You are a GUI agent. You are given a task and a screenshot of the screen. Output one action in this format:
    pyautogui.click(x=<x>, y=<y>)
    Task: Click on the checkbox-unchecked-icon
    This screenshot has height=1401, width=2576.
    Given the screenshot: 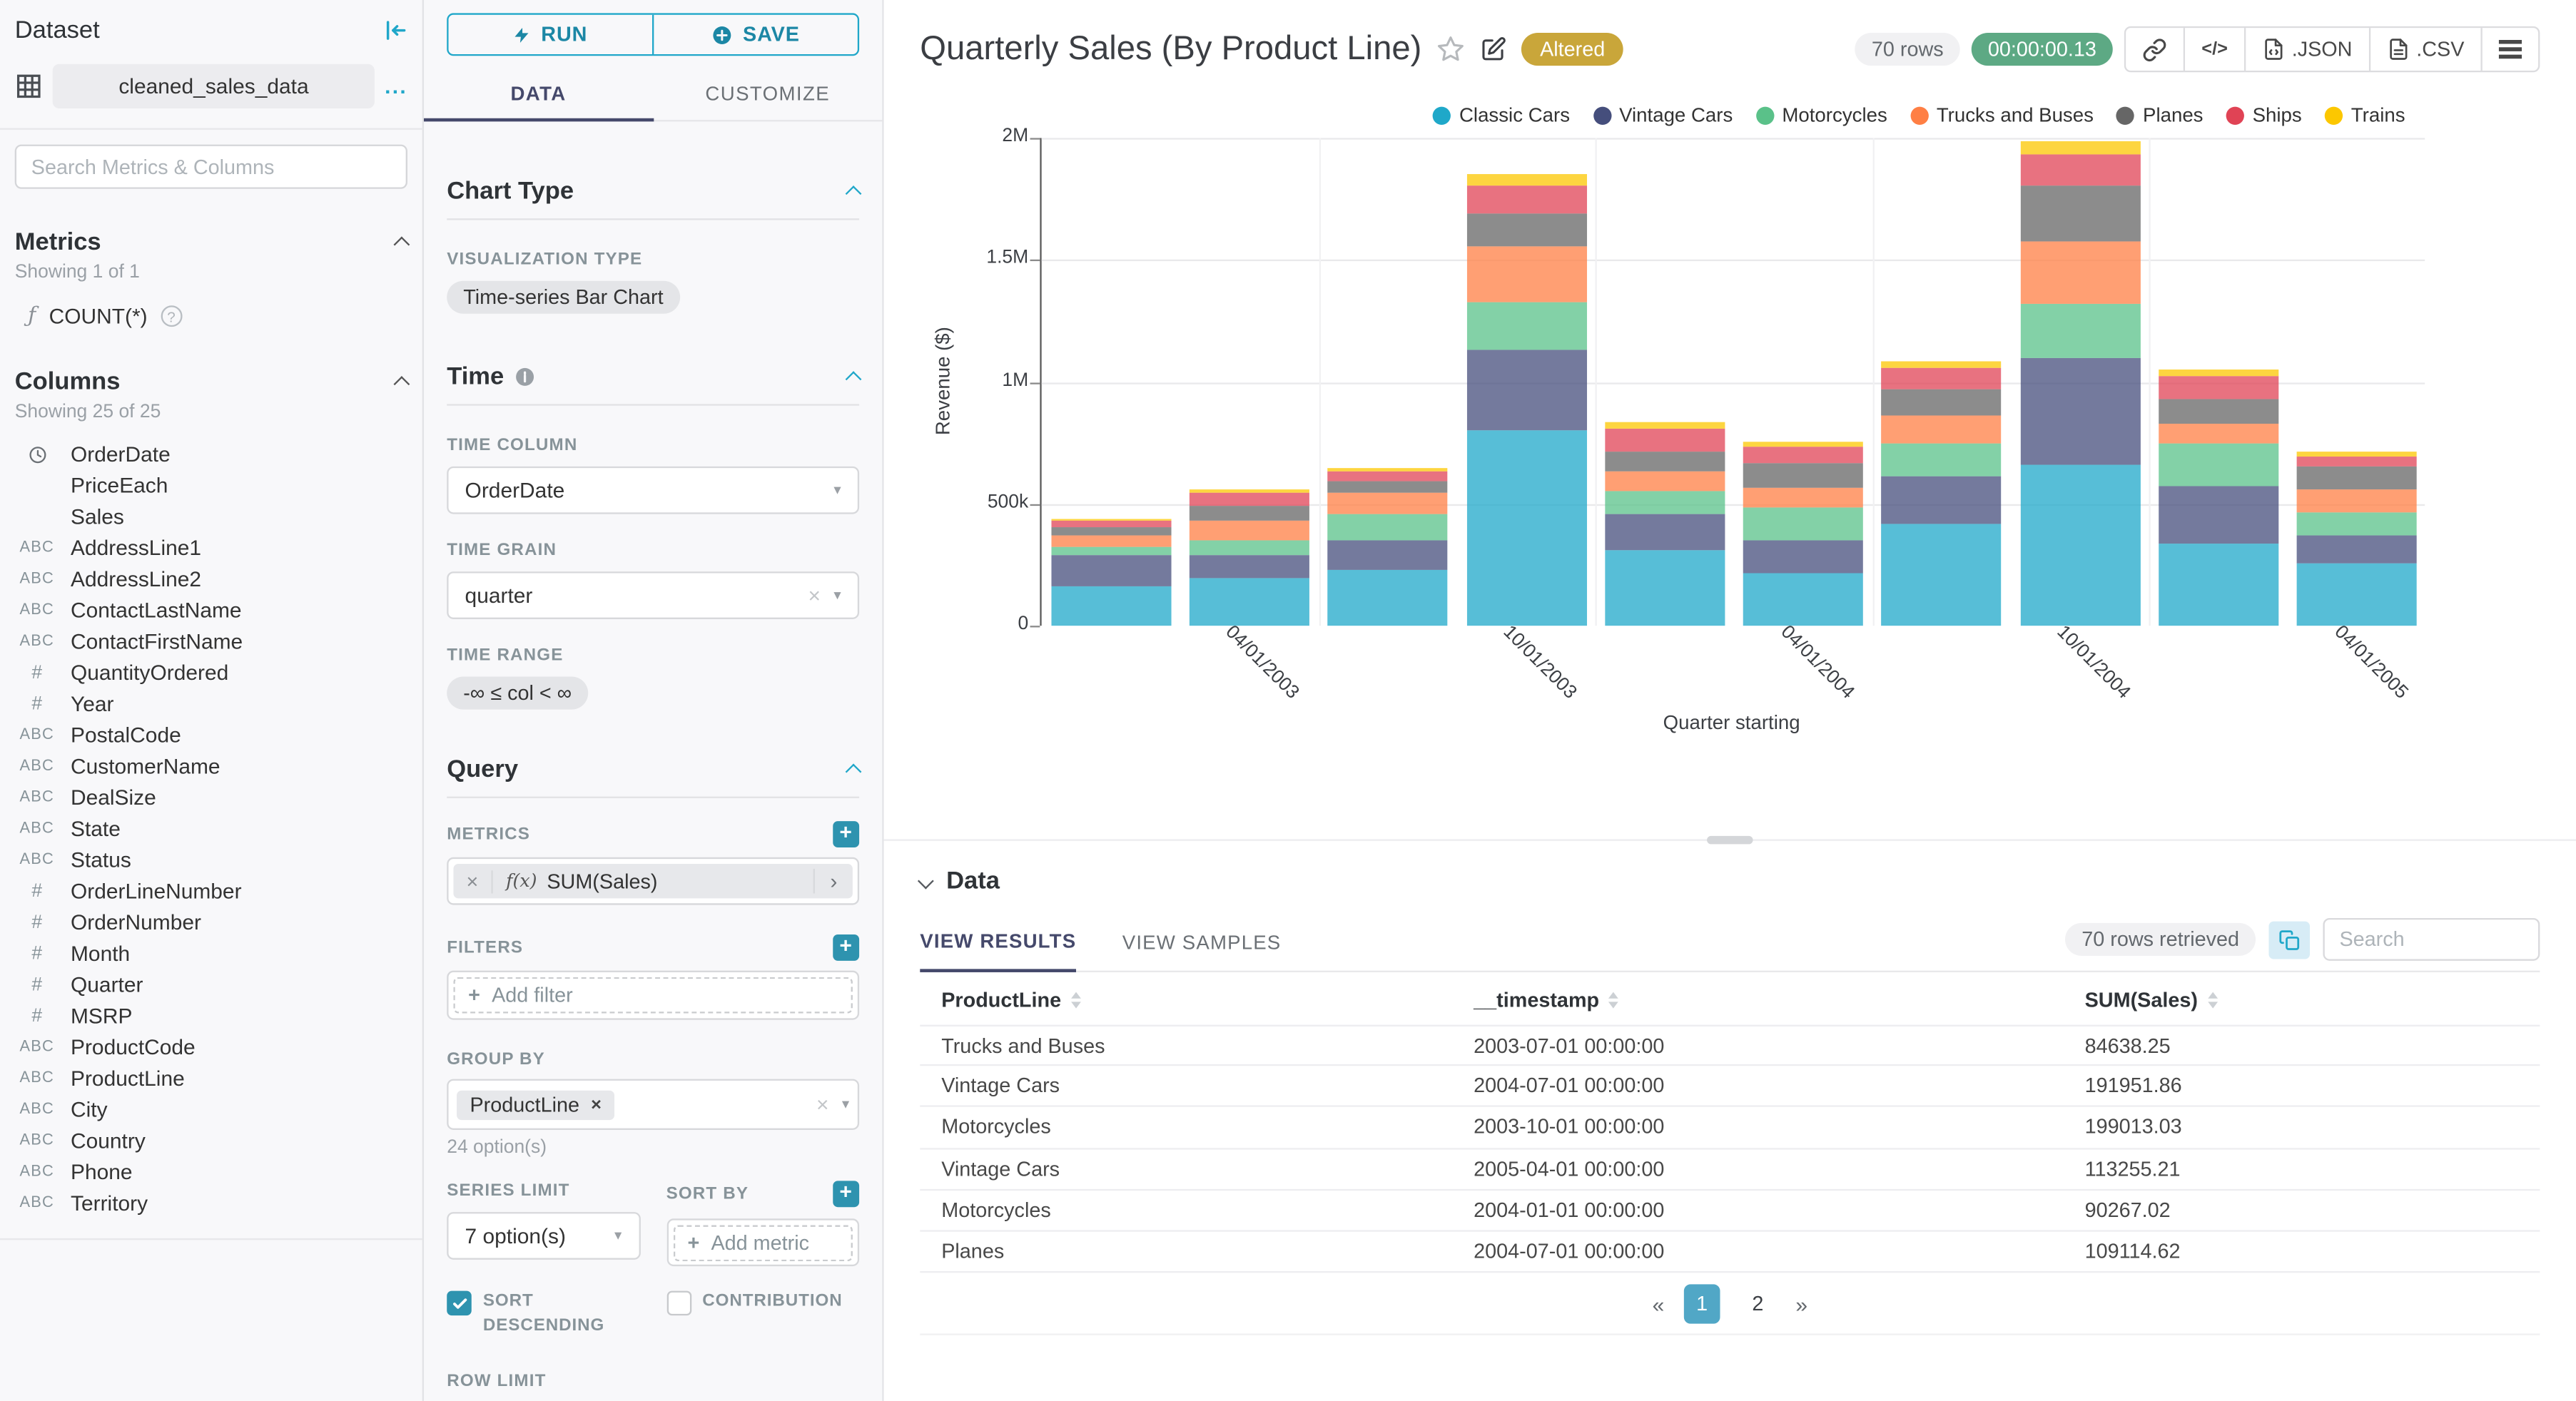 What is the action you would take?
    pyautogui.click(x=678, y=1303)
    